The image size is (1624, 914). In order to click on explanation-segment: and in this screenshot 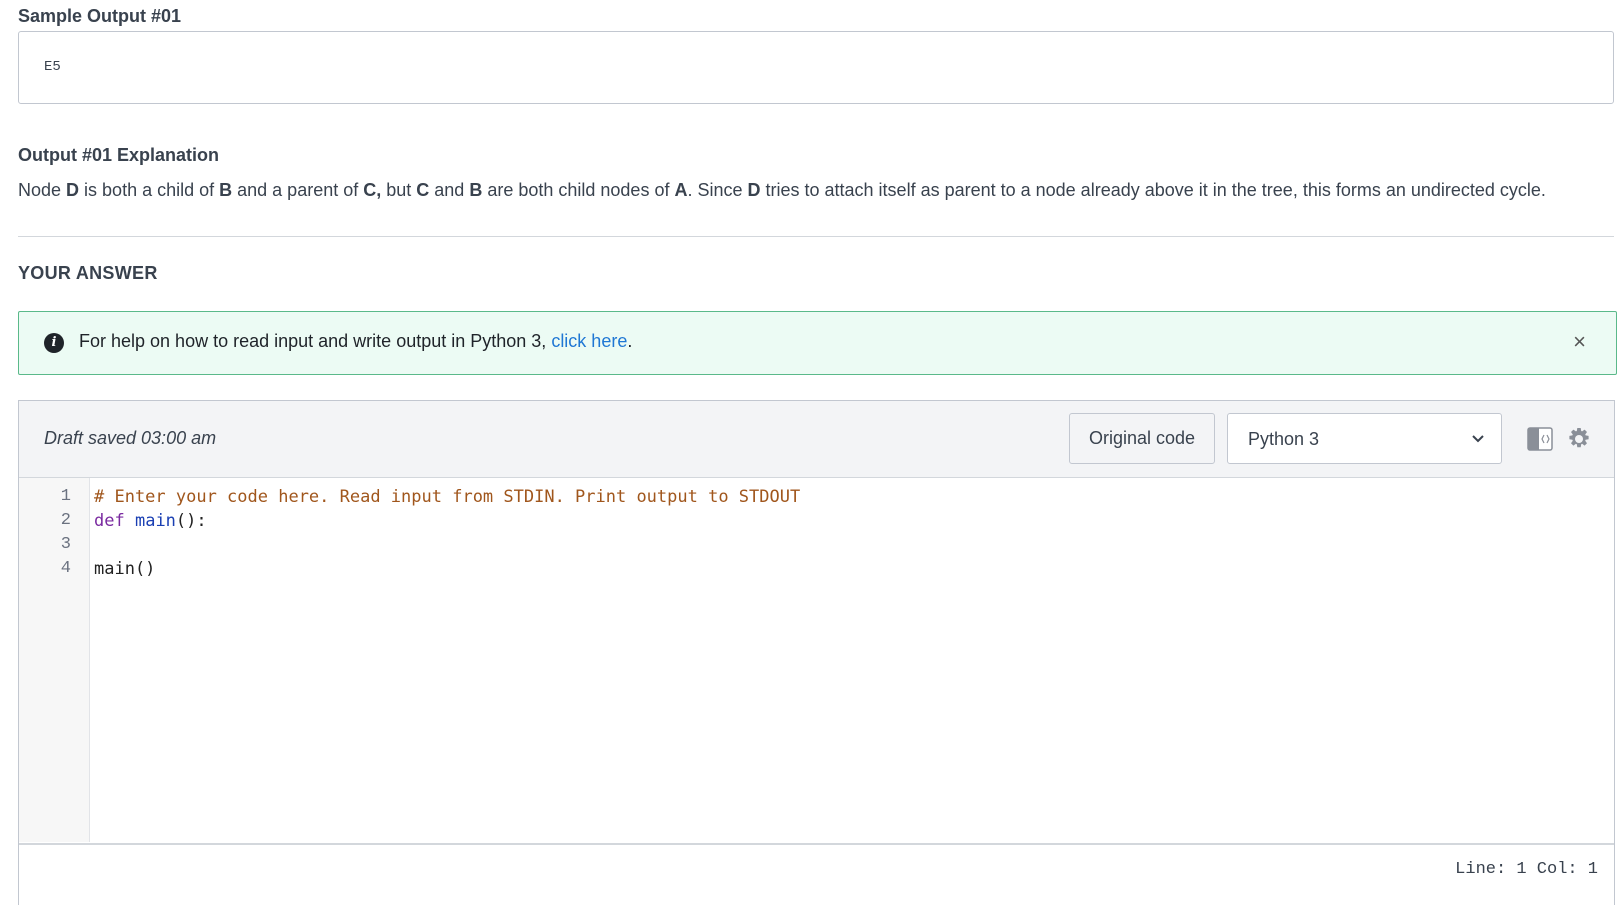, I will do `click(449, 190)`.